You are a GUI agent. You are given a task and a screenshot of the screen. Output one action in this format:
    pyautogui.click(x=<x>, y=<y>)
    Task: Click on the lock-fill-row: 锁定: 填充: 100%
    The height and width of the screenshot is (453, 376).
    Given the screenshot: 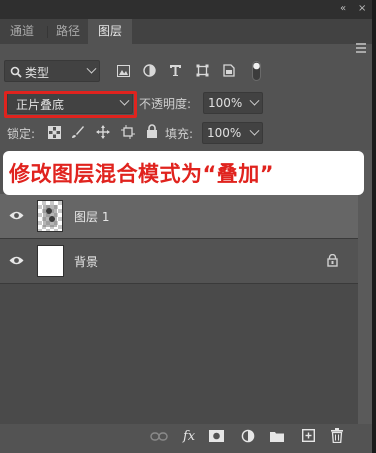 What is the action you would take?
    pyautogui.click(x=179, y=133)
    